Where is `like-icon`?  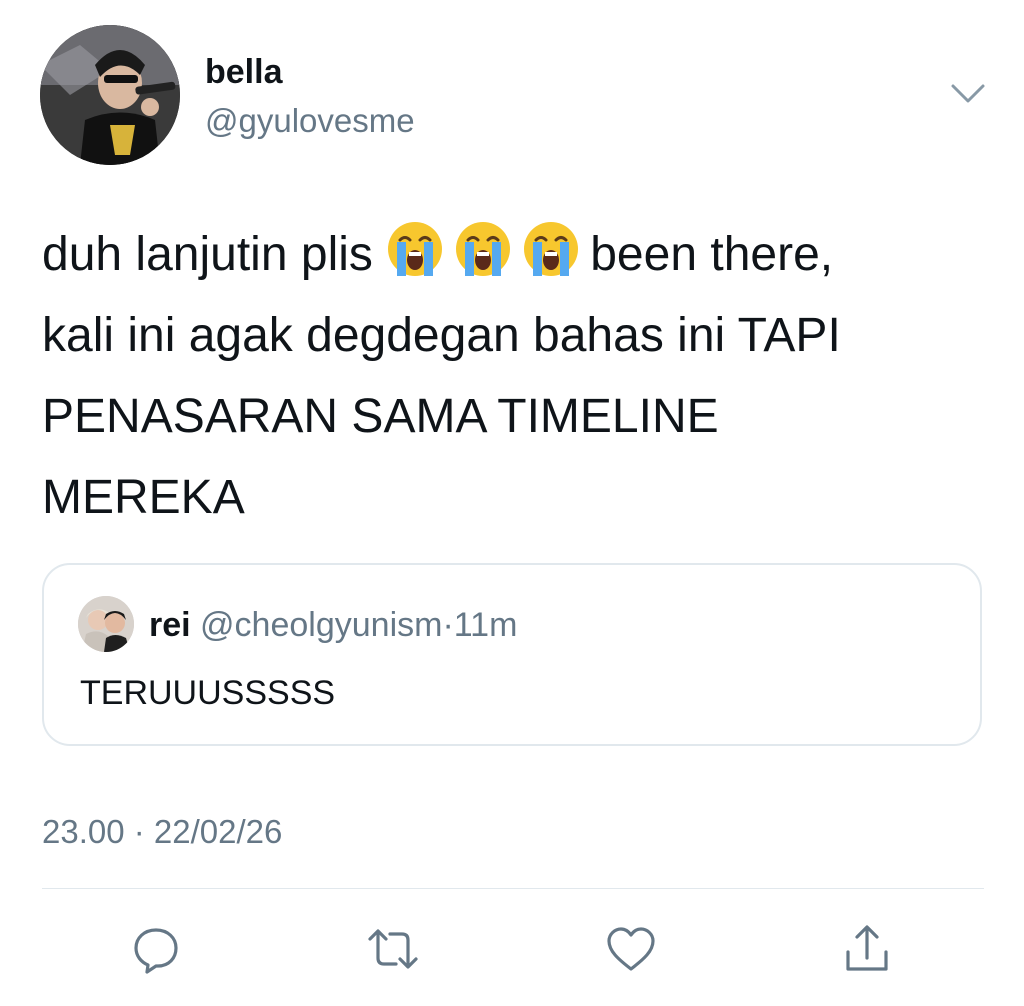
like-icon is located at coordinates (631, 949).